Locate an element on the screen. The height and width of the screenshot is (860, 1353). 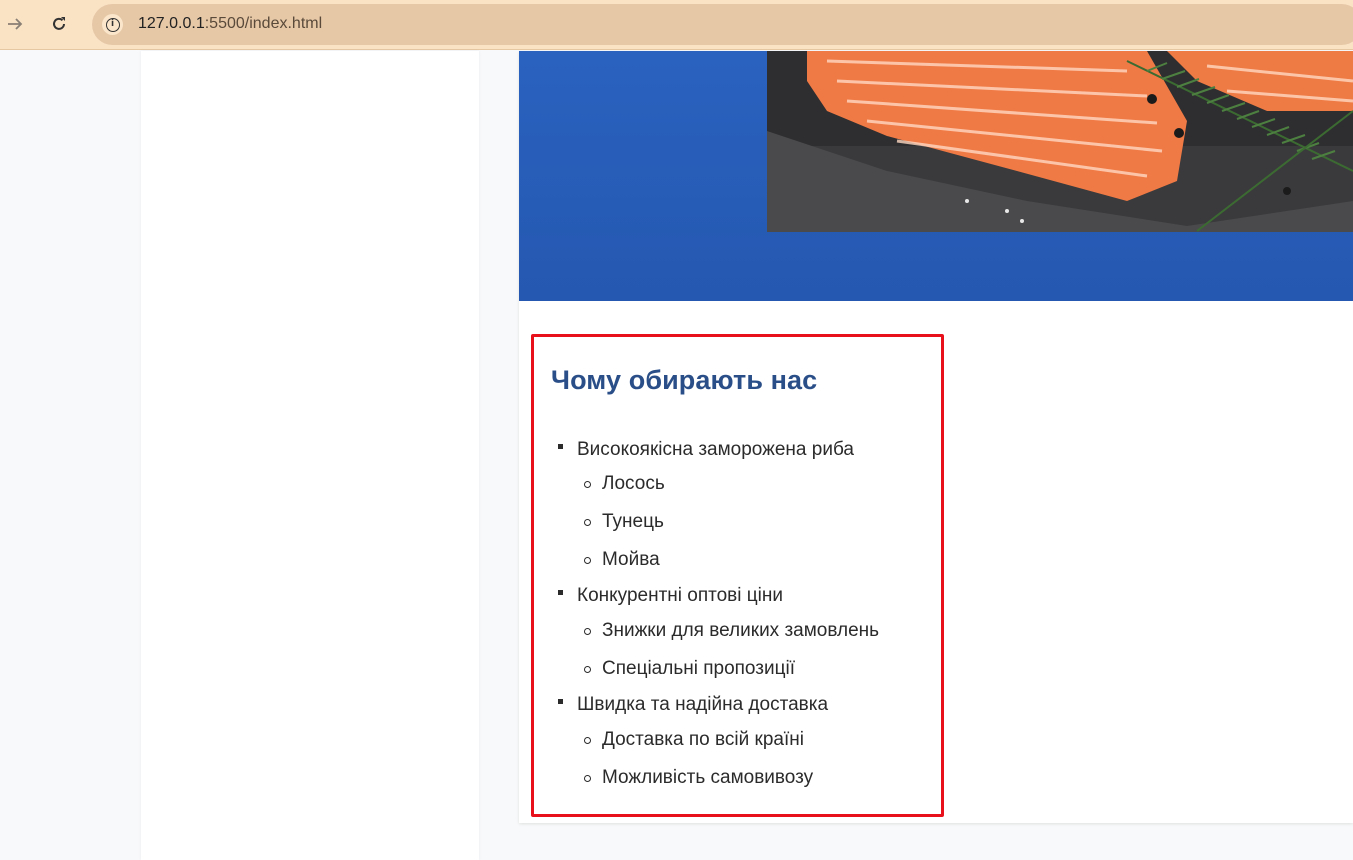
section-title: Чому обирають нас is located at coordinates (684, 380).